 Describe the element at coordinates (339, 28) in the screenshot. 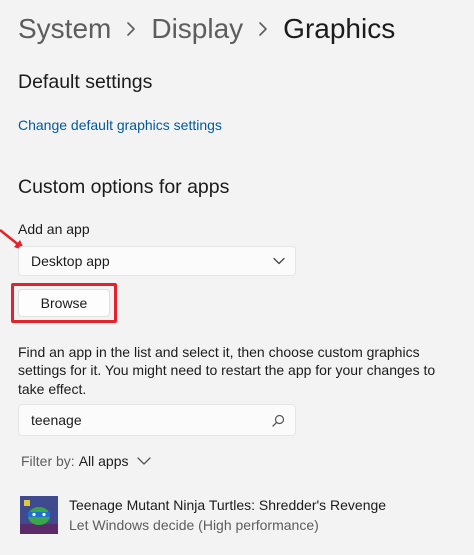

I see `breadcrumb-graphics: Graphics` at that location.